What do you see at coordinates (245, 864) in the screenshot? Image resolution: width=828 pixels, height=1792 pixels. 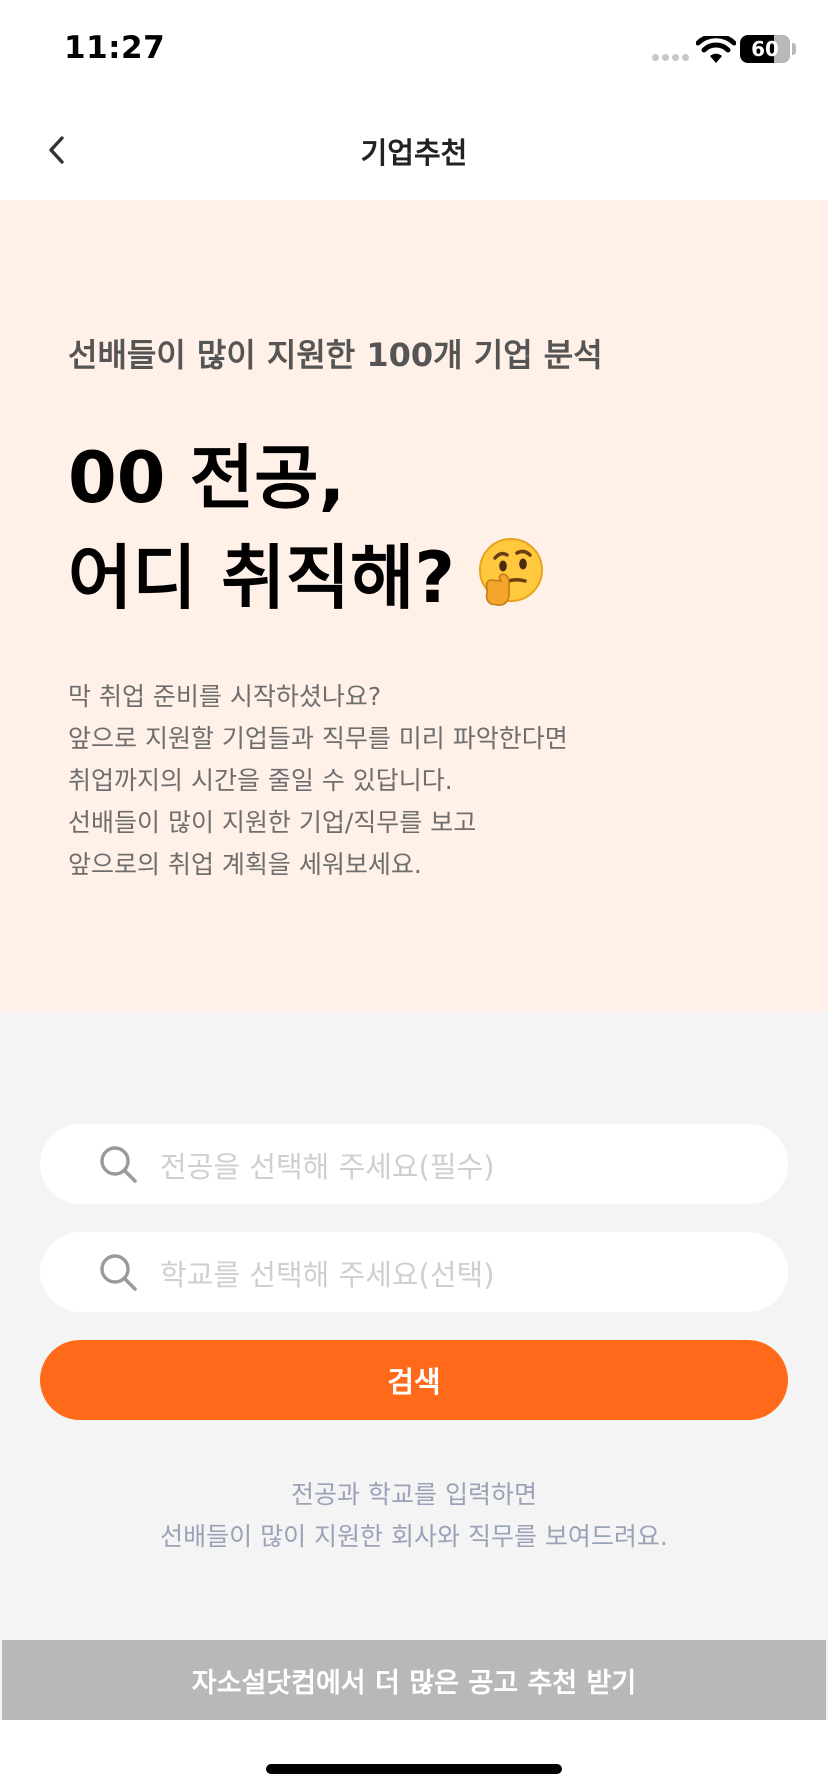 I see `hero-description-line: 앞으로의 취업 계획을 세워보세요.` at bounding box center [245, 864].